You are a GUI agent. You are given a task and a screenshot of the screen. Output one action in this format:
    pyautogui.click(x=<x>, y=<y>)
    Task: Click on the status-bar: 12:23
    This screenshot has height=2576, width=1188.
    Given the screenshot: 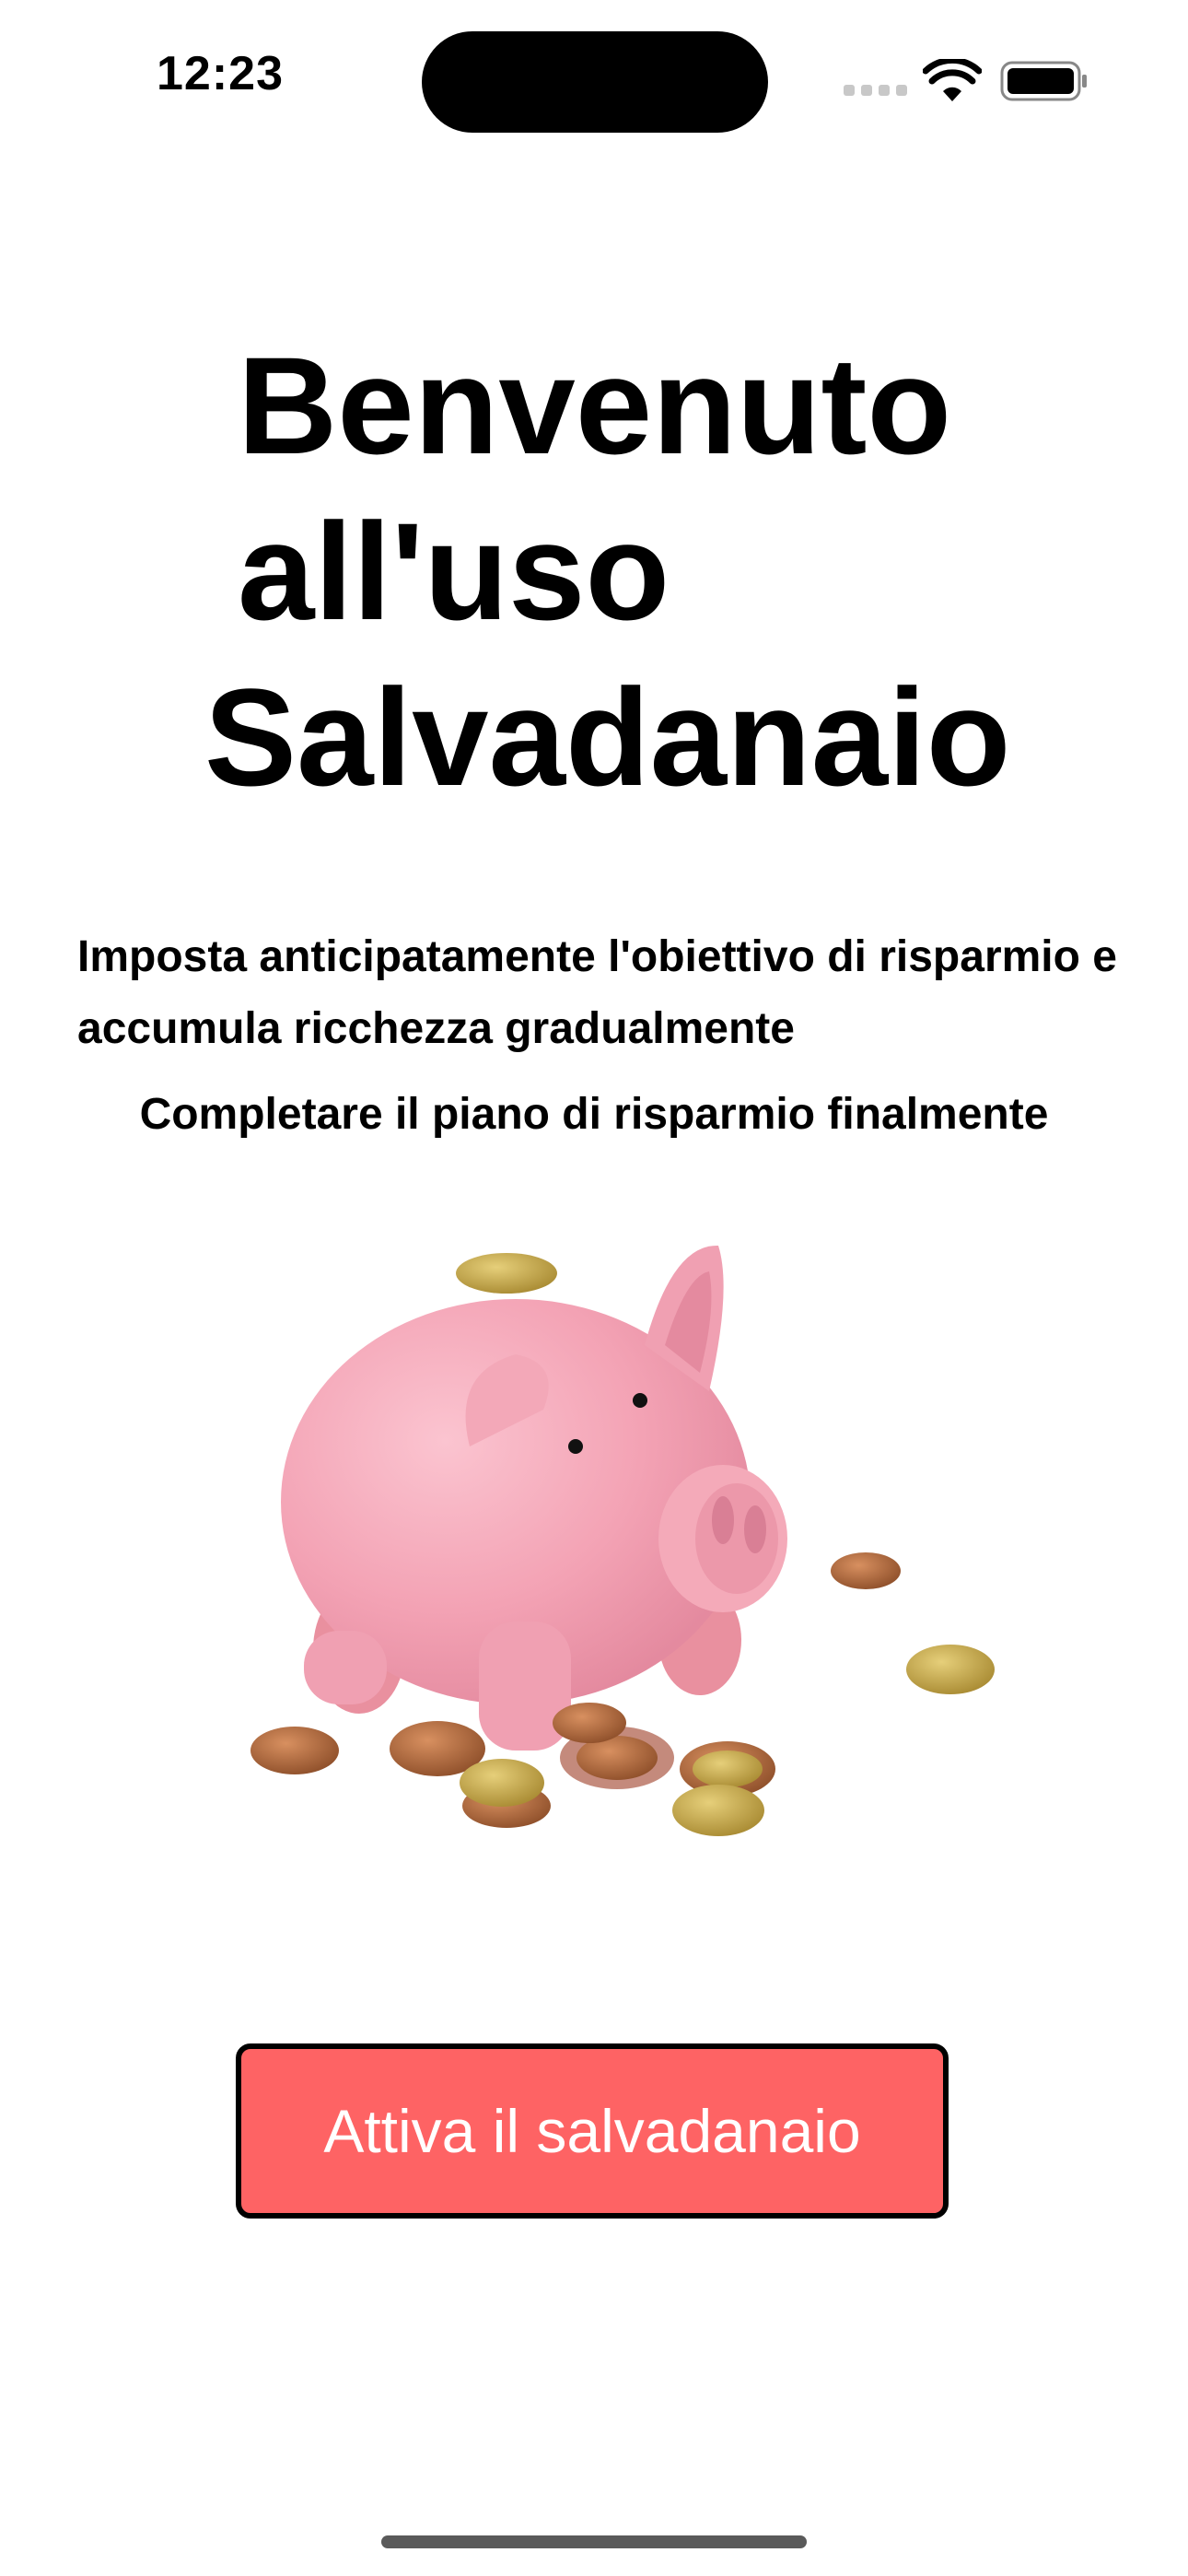 What is the action you would take?
    pyautogui.click(x=594, y=73)
    